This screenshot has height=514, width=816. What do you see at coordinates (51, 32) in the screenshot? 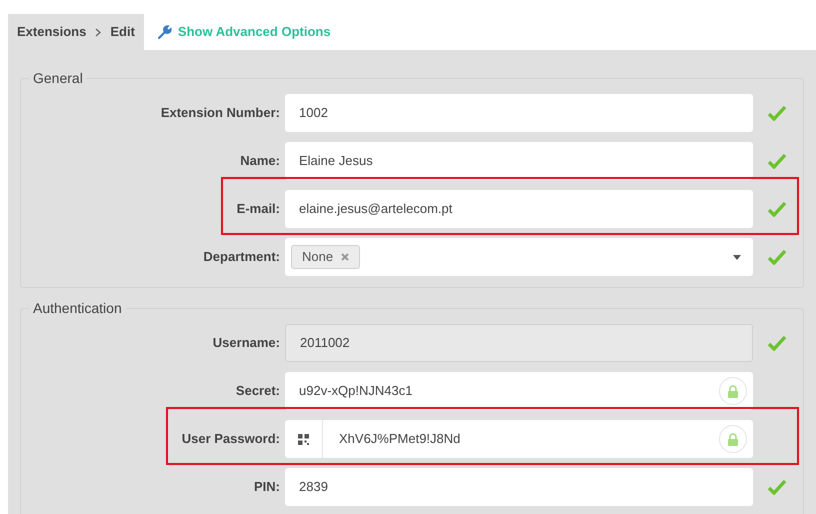
I see `breadcrumb-item: Extensions` at bounding box center [51, 32].